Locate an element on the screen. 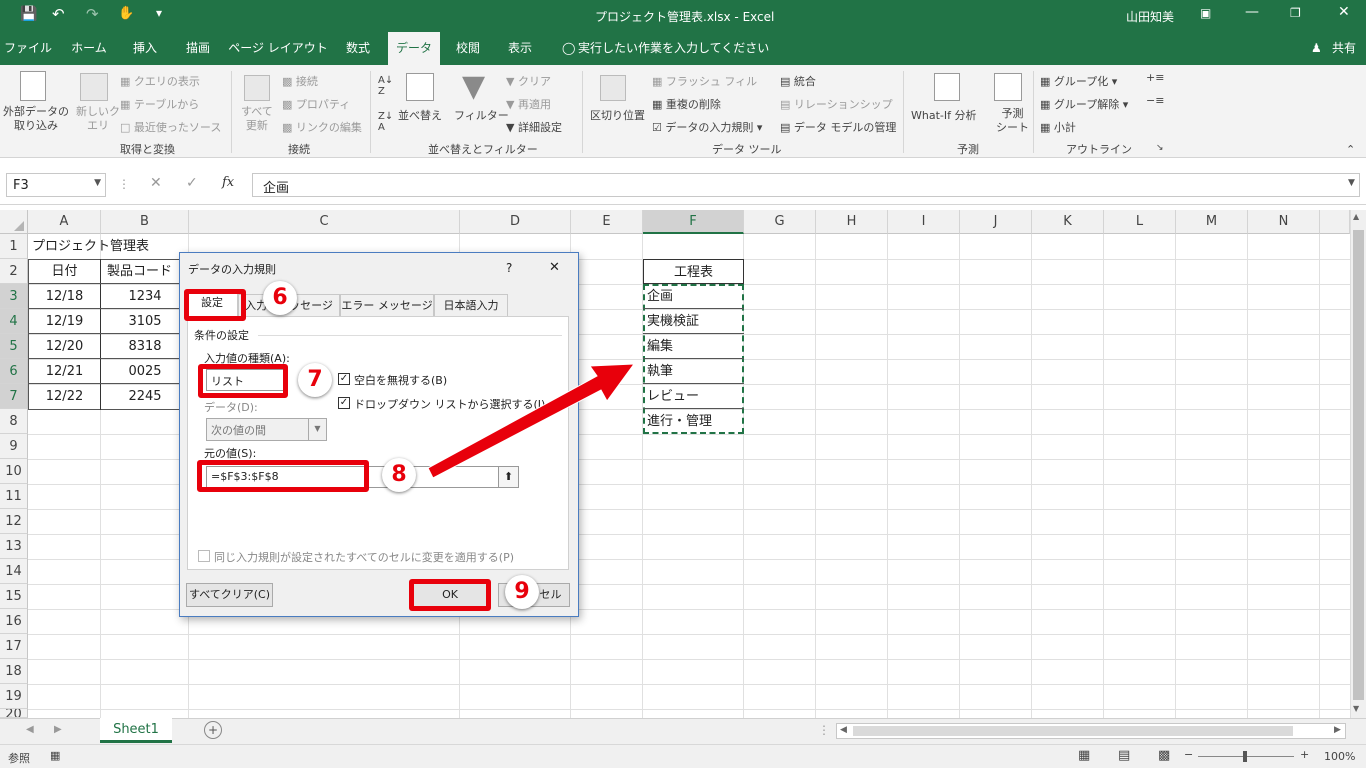  process-cell: レビュー is located at coordinates (693, 396).